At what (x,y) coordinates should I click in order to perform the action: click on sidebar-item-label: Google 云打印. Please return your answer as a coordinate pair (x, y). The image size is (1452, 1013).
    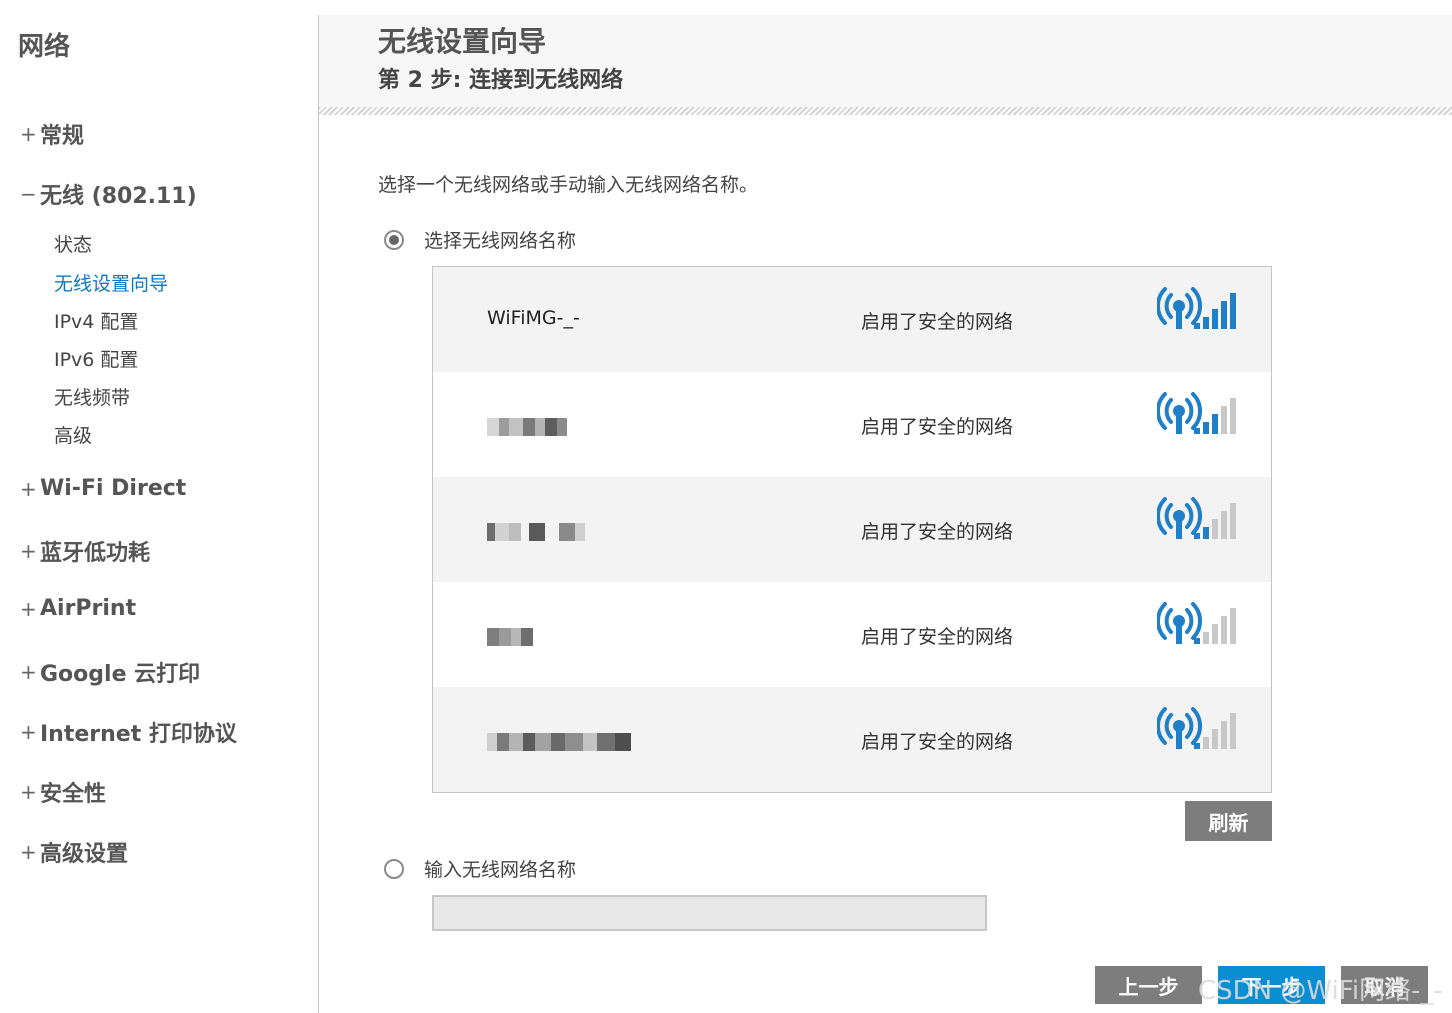
    Looking at the image, I should click on (120, 674).